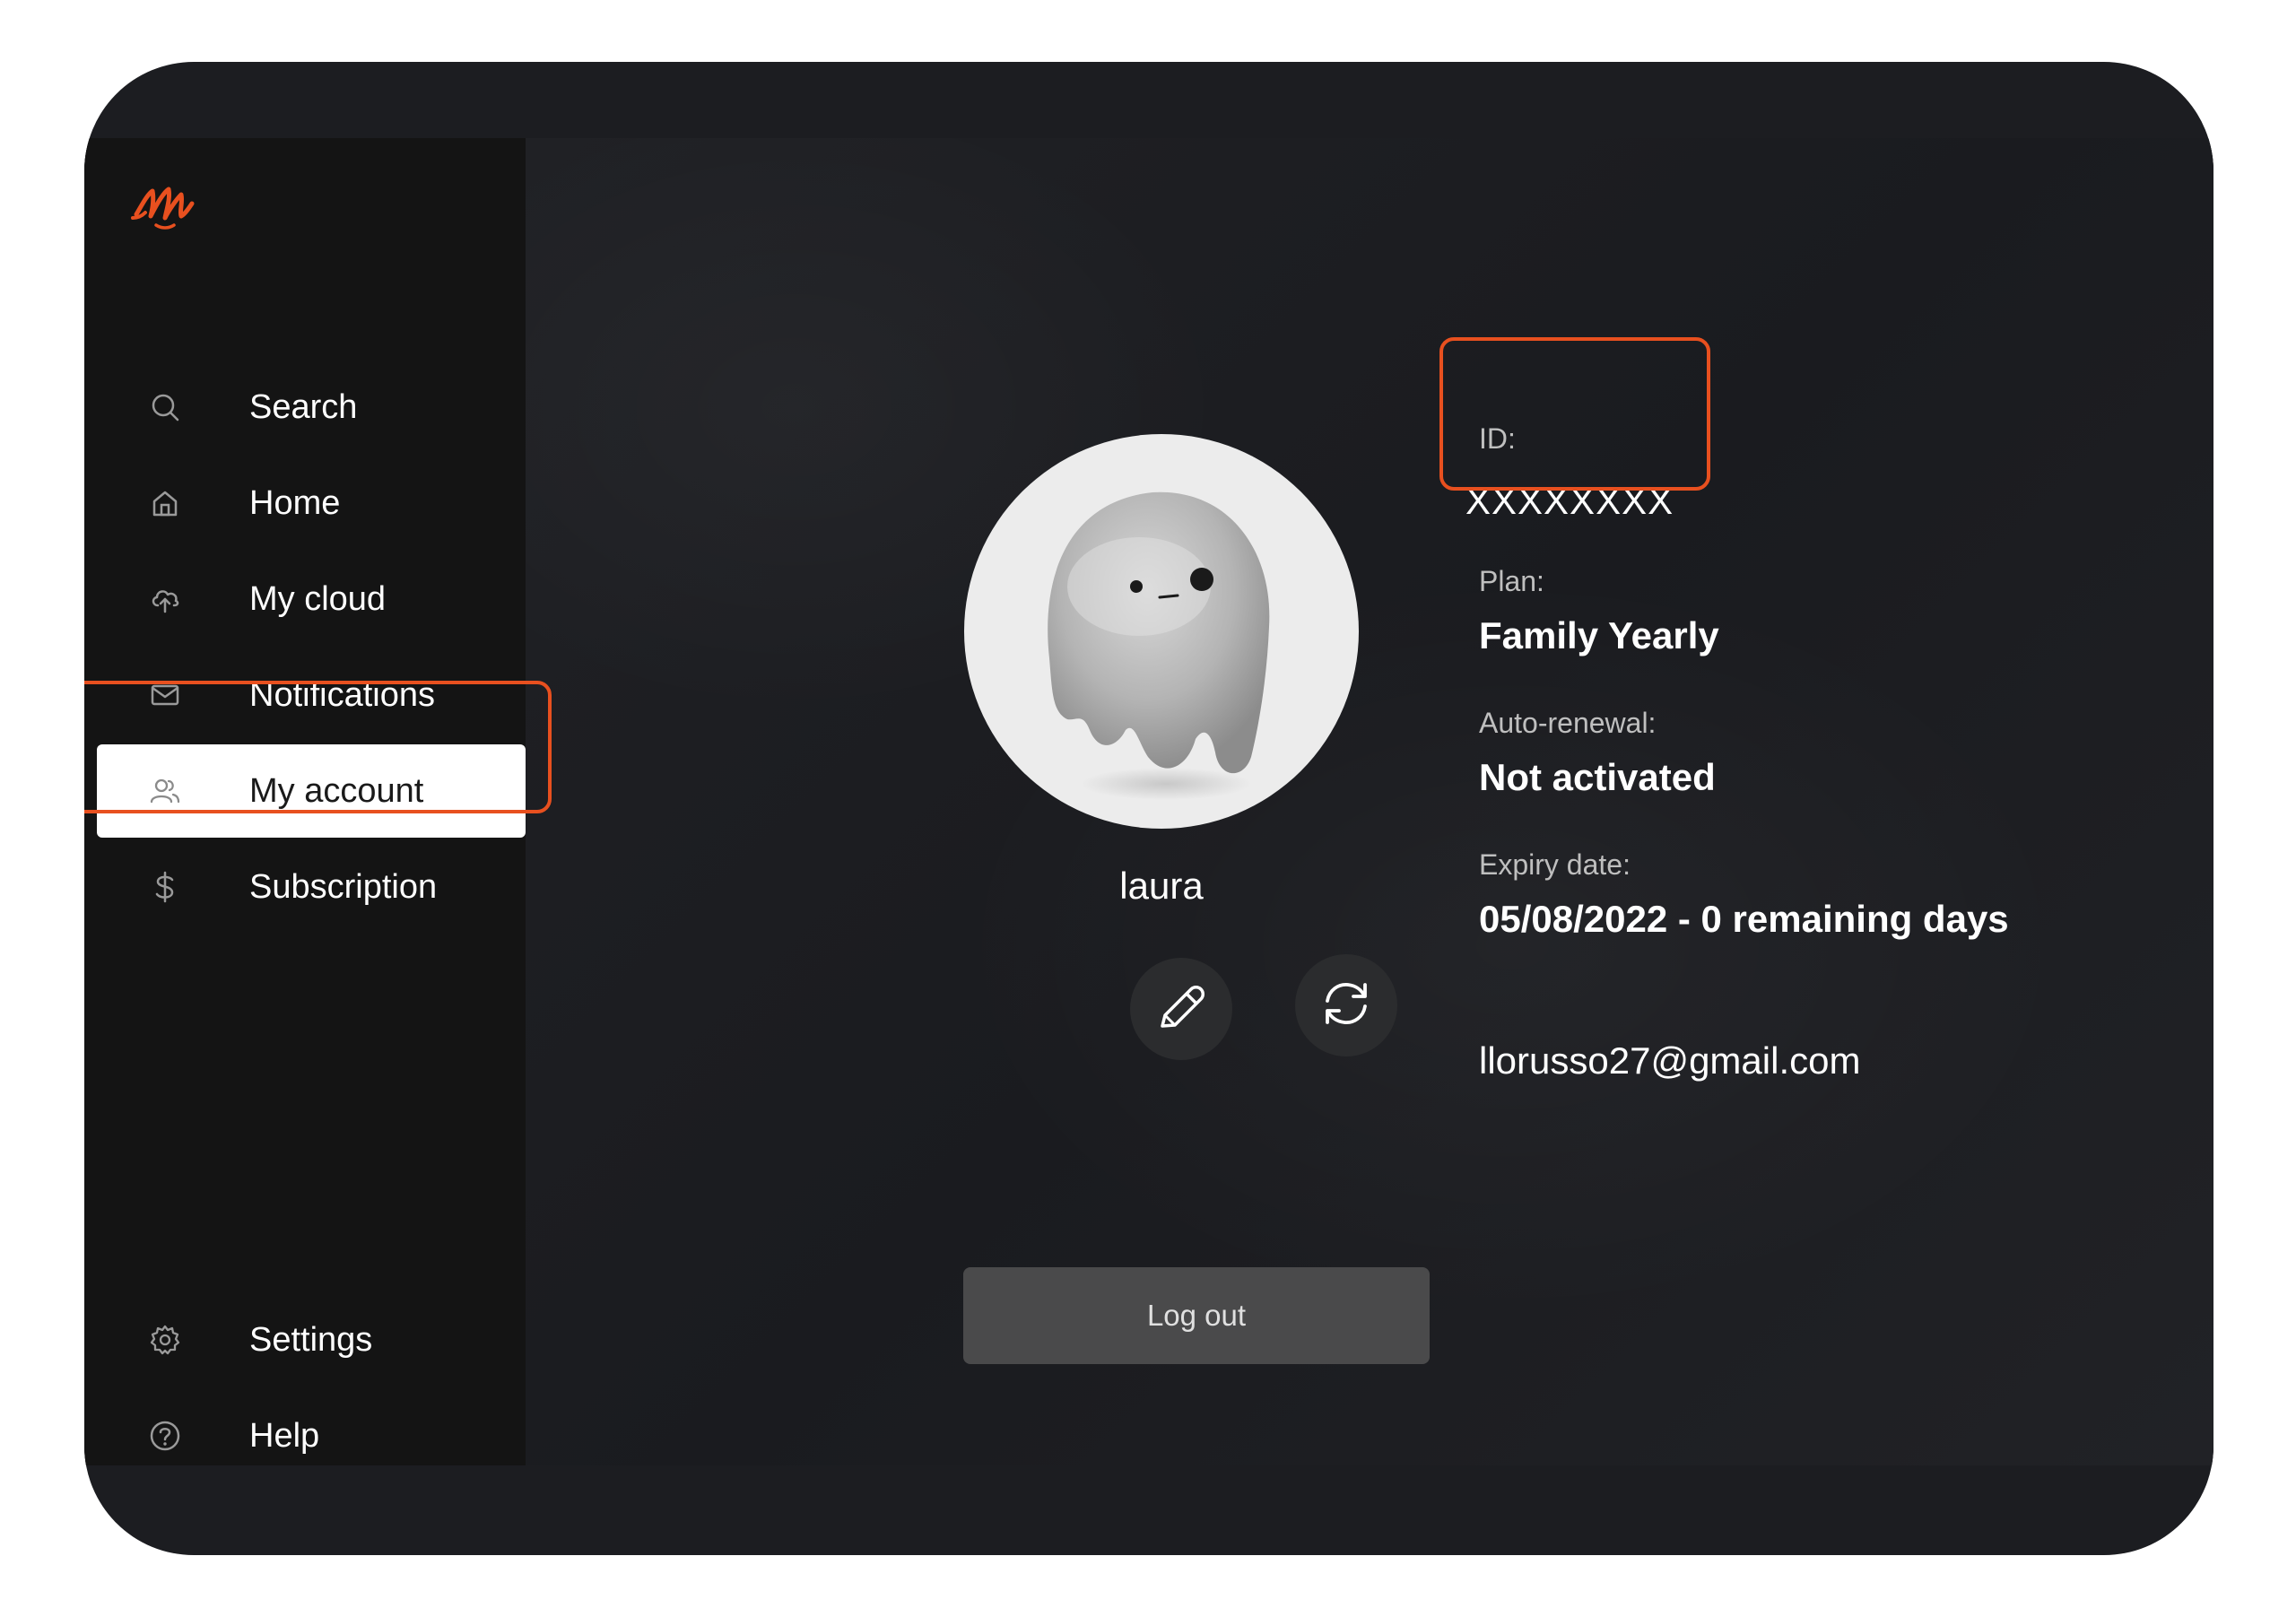 The image size is (2296, 1617). Describe the element at coordinates (343, 886) in the screenshot. I see `sidebar-item-label: Subscription` at that location.